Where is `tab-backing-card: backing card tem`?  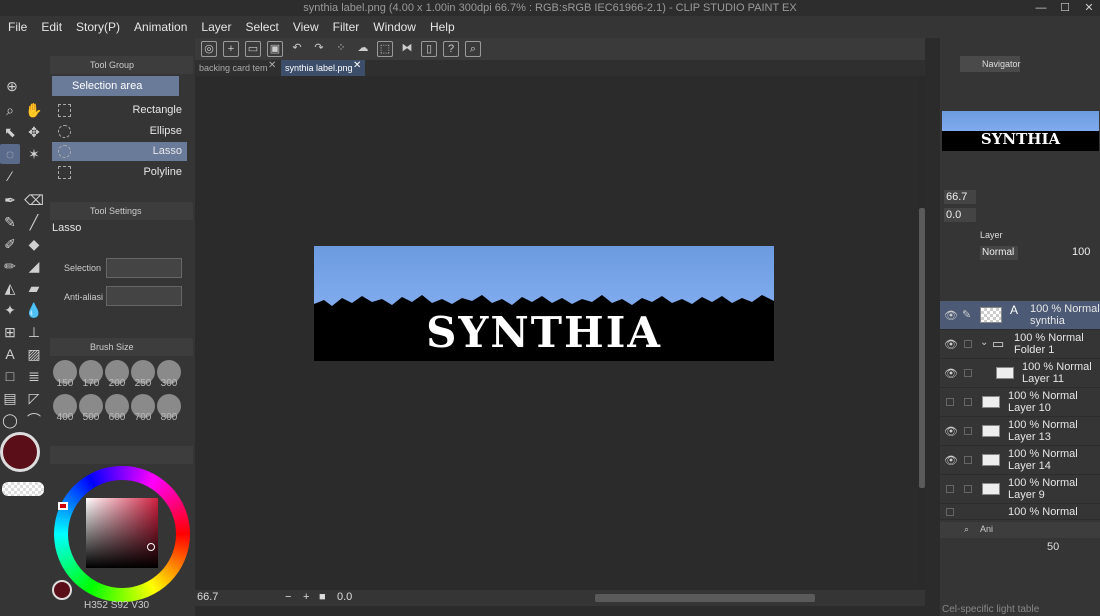 tab-backing-card: backing card tem is located at coordinates (237, 68).